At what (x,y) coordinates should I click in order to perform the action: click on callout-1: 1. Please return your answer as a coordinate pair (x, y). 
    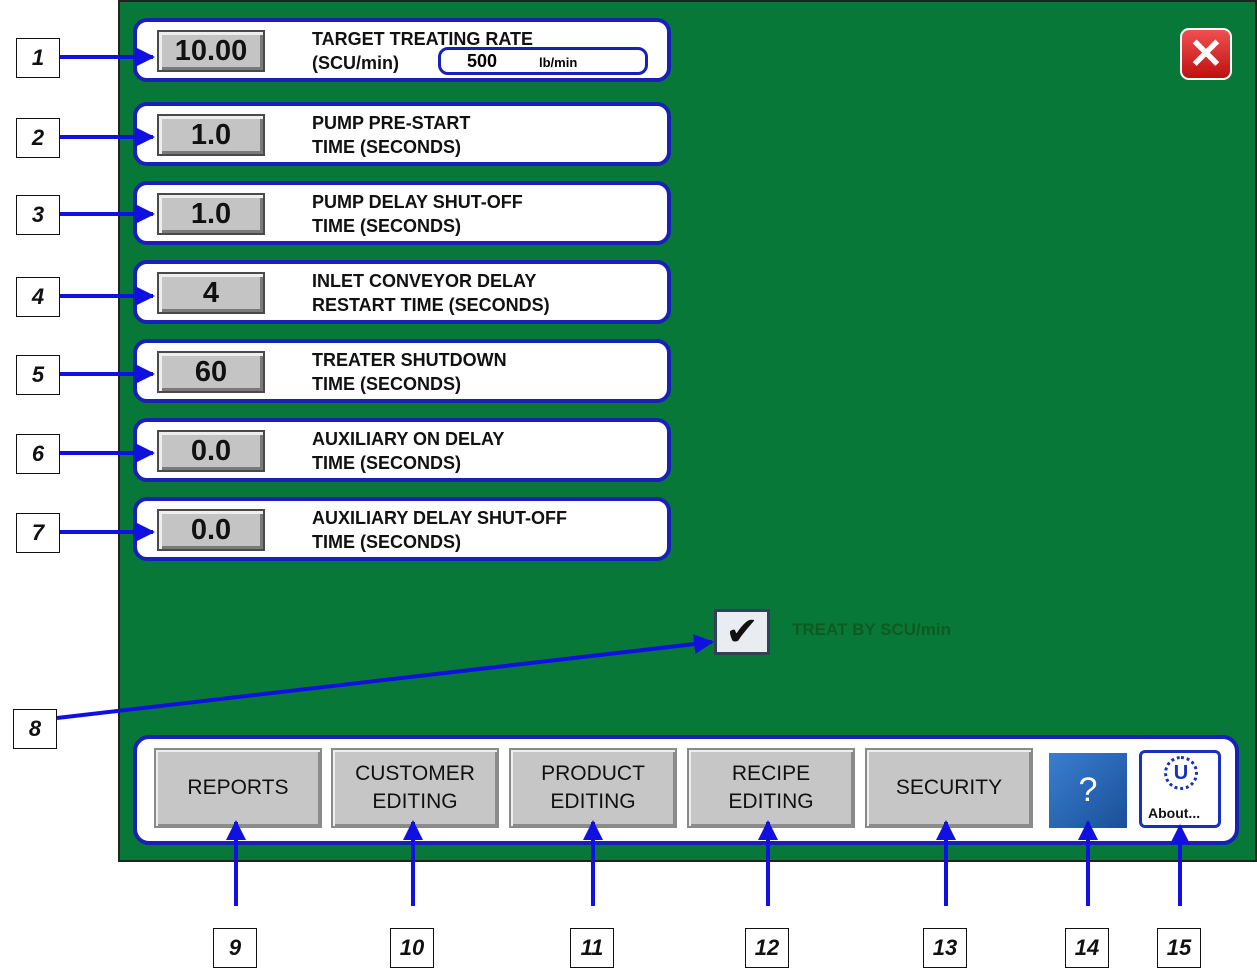
    Looking at the image, I should click on (38, 58).